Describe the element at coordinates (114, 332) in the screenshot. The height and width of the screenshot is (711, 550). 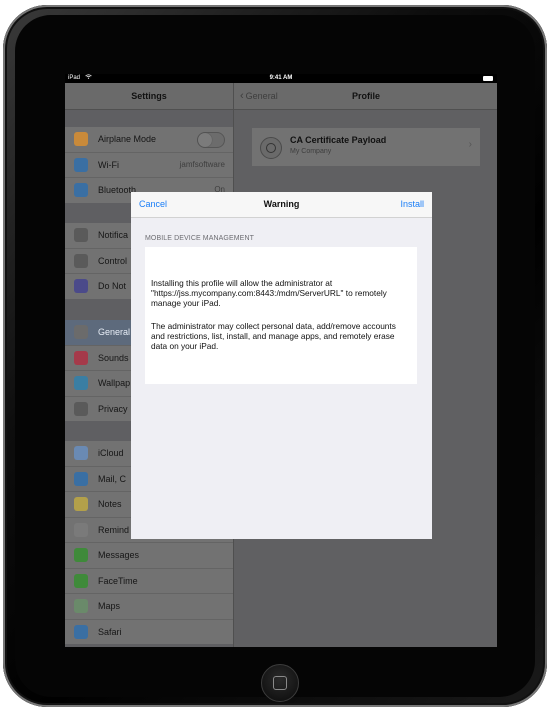
I see `sidebar-item-label: General` at that location.